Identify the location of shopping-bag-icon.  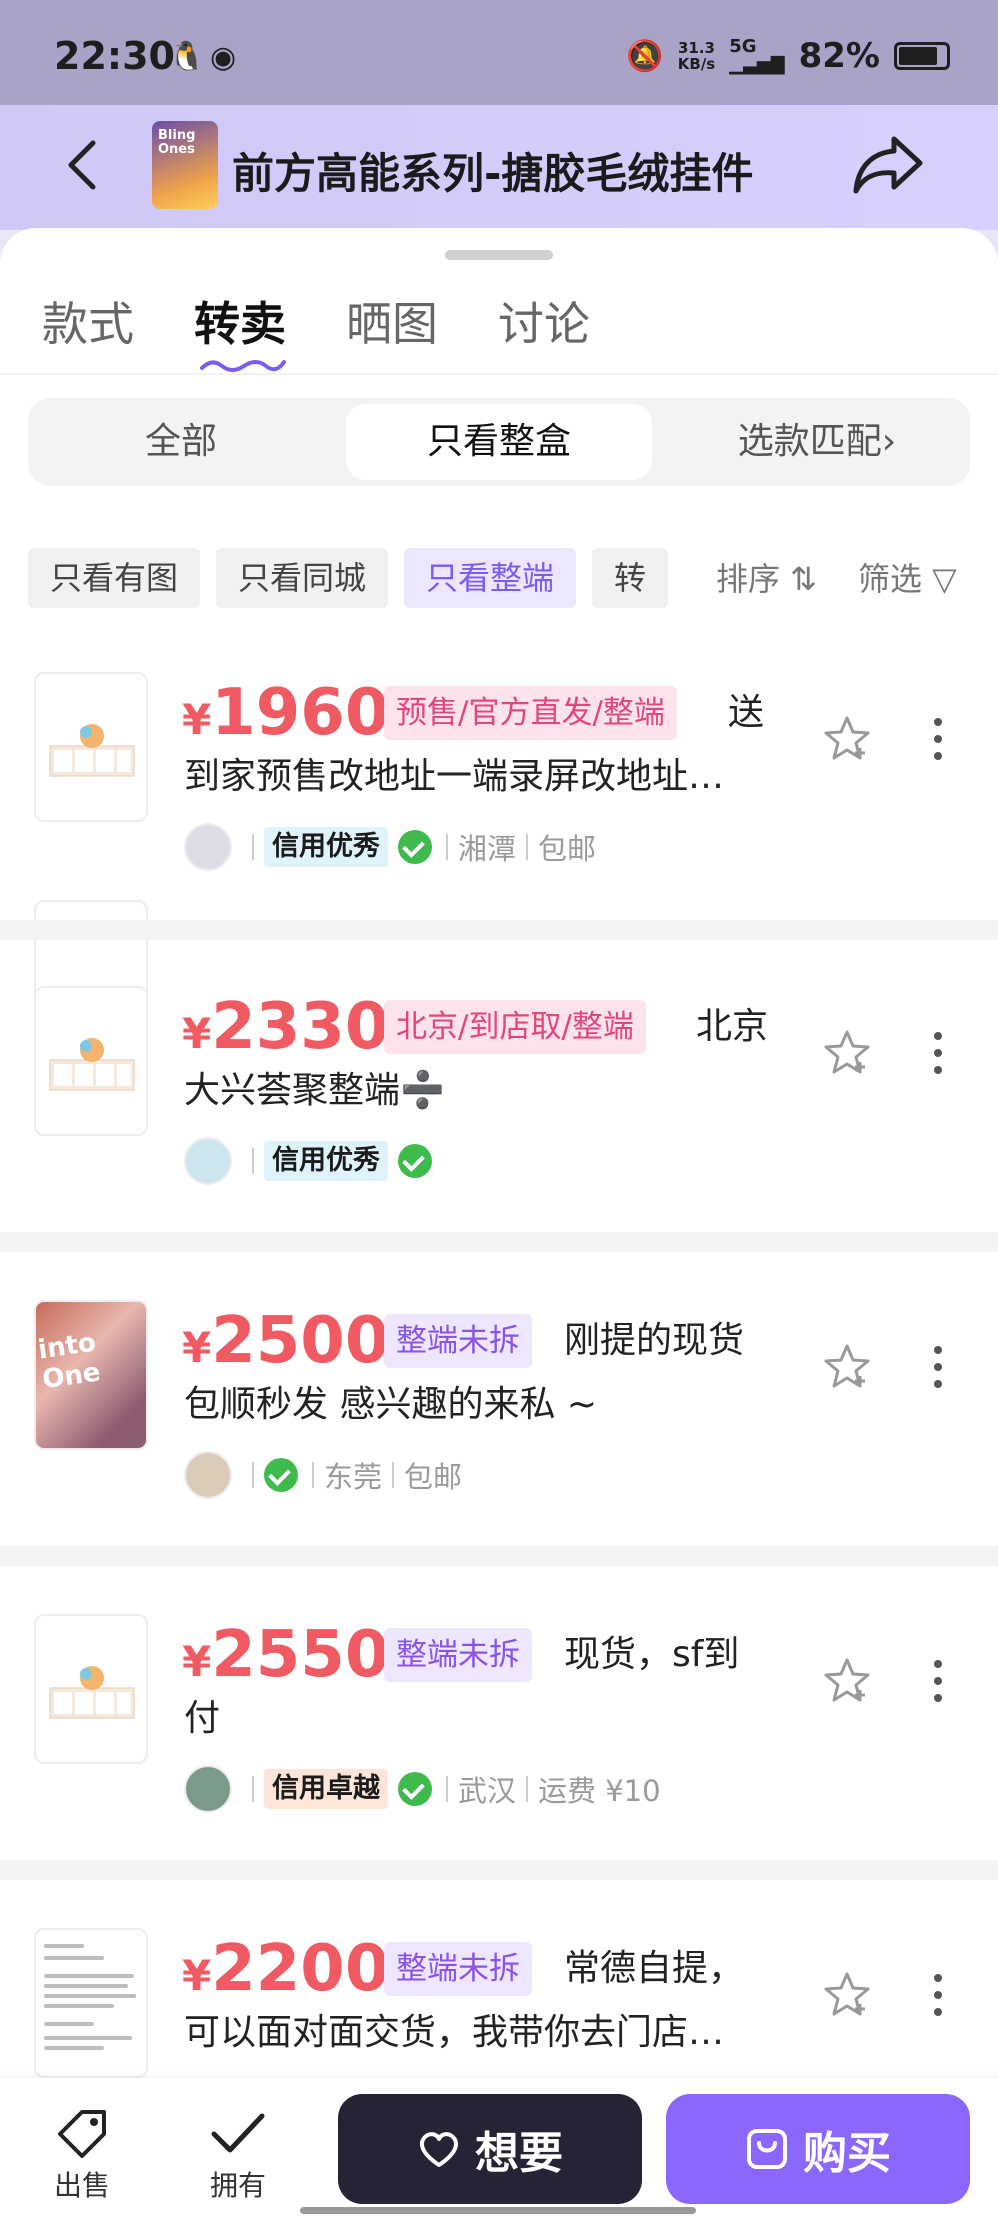
(767, 2149).